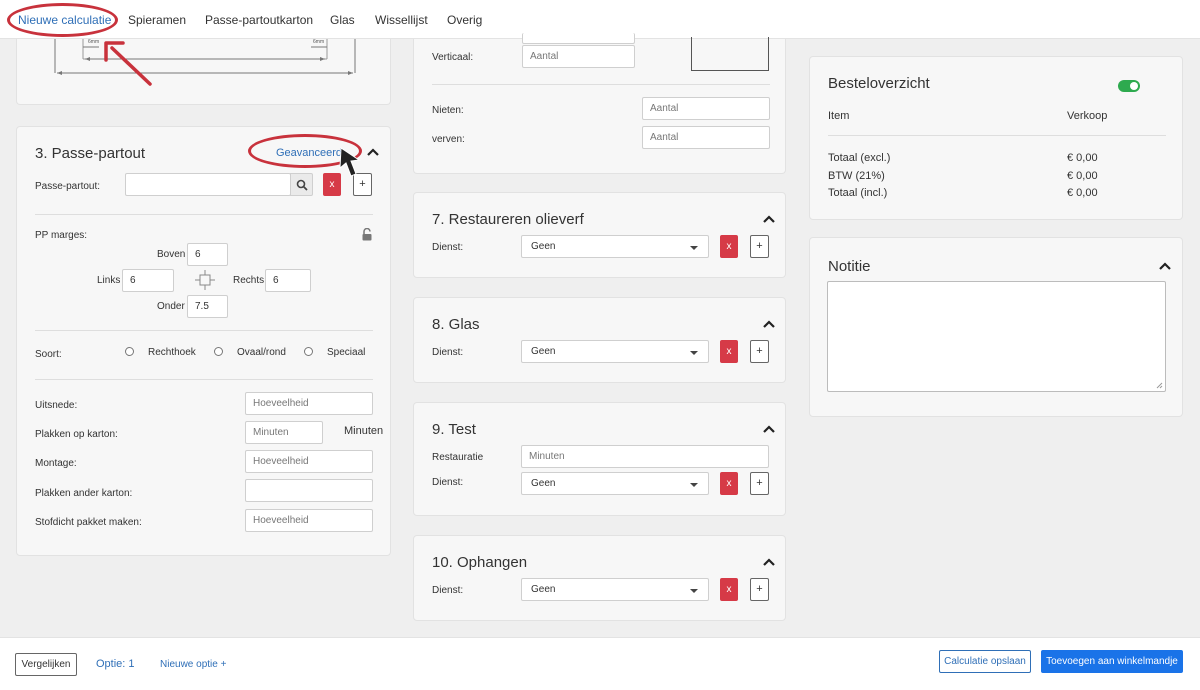  I want to click on service-card-restaureren: 7. Restaureren olieverf Dienst: Geen x +, so click(599, 235).